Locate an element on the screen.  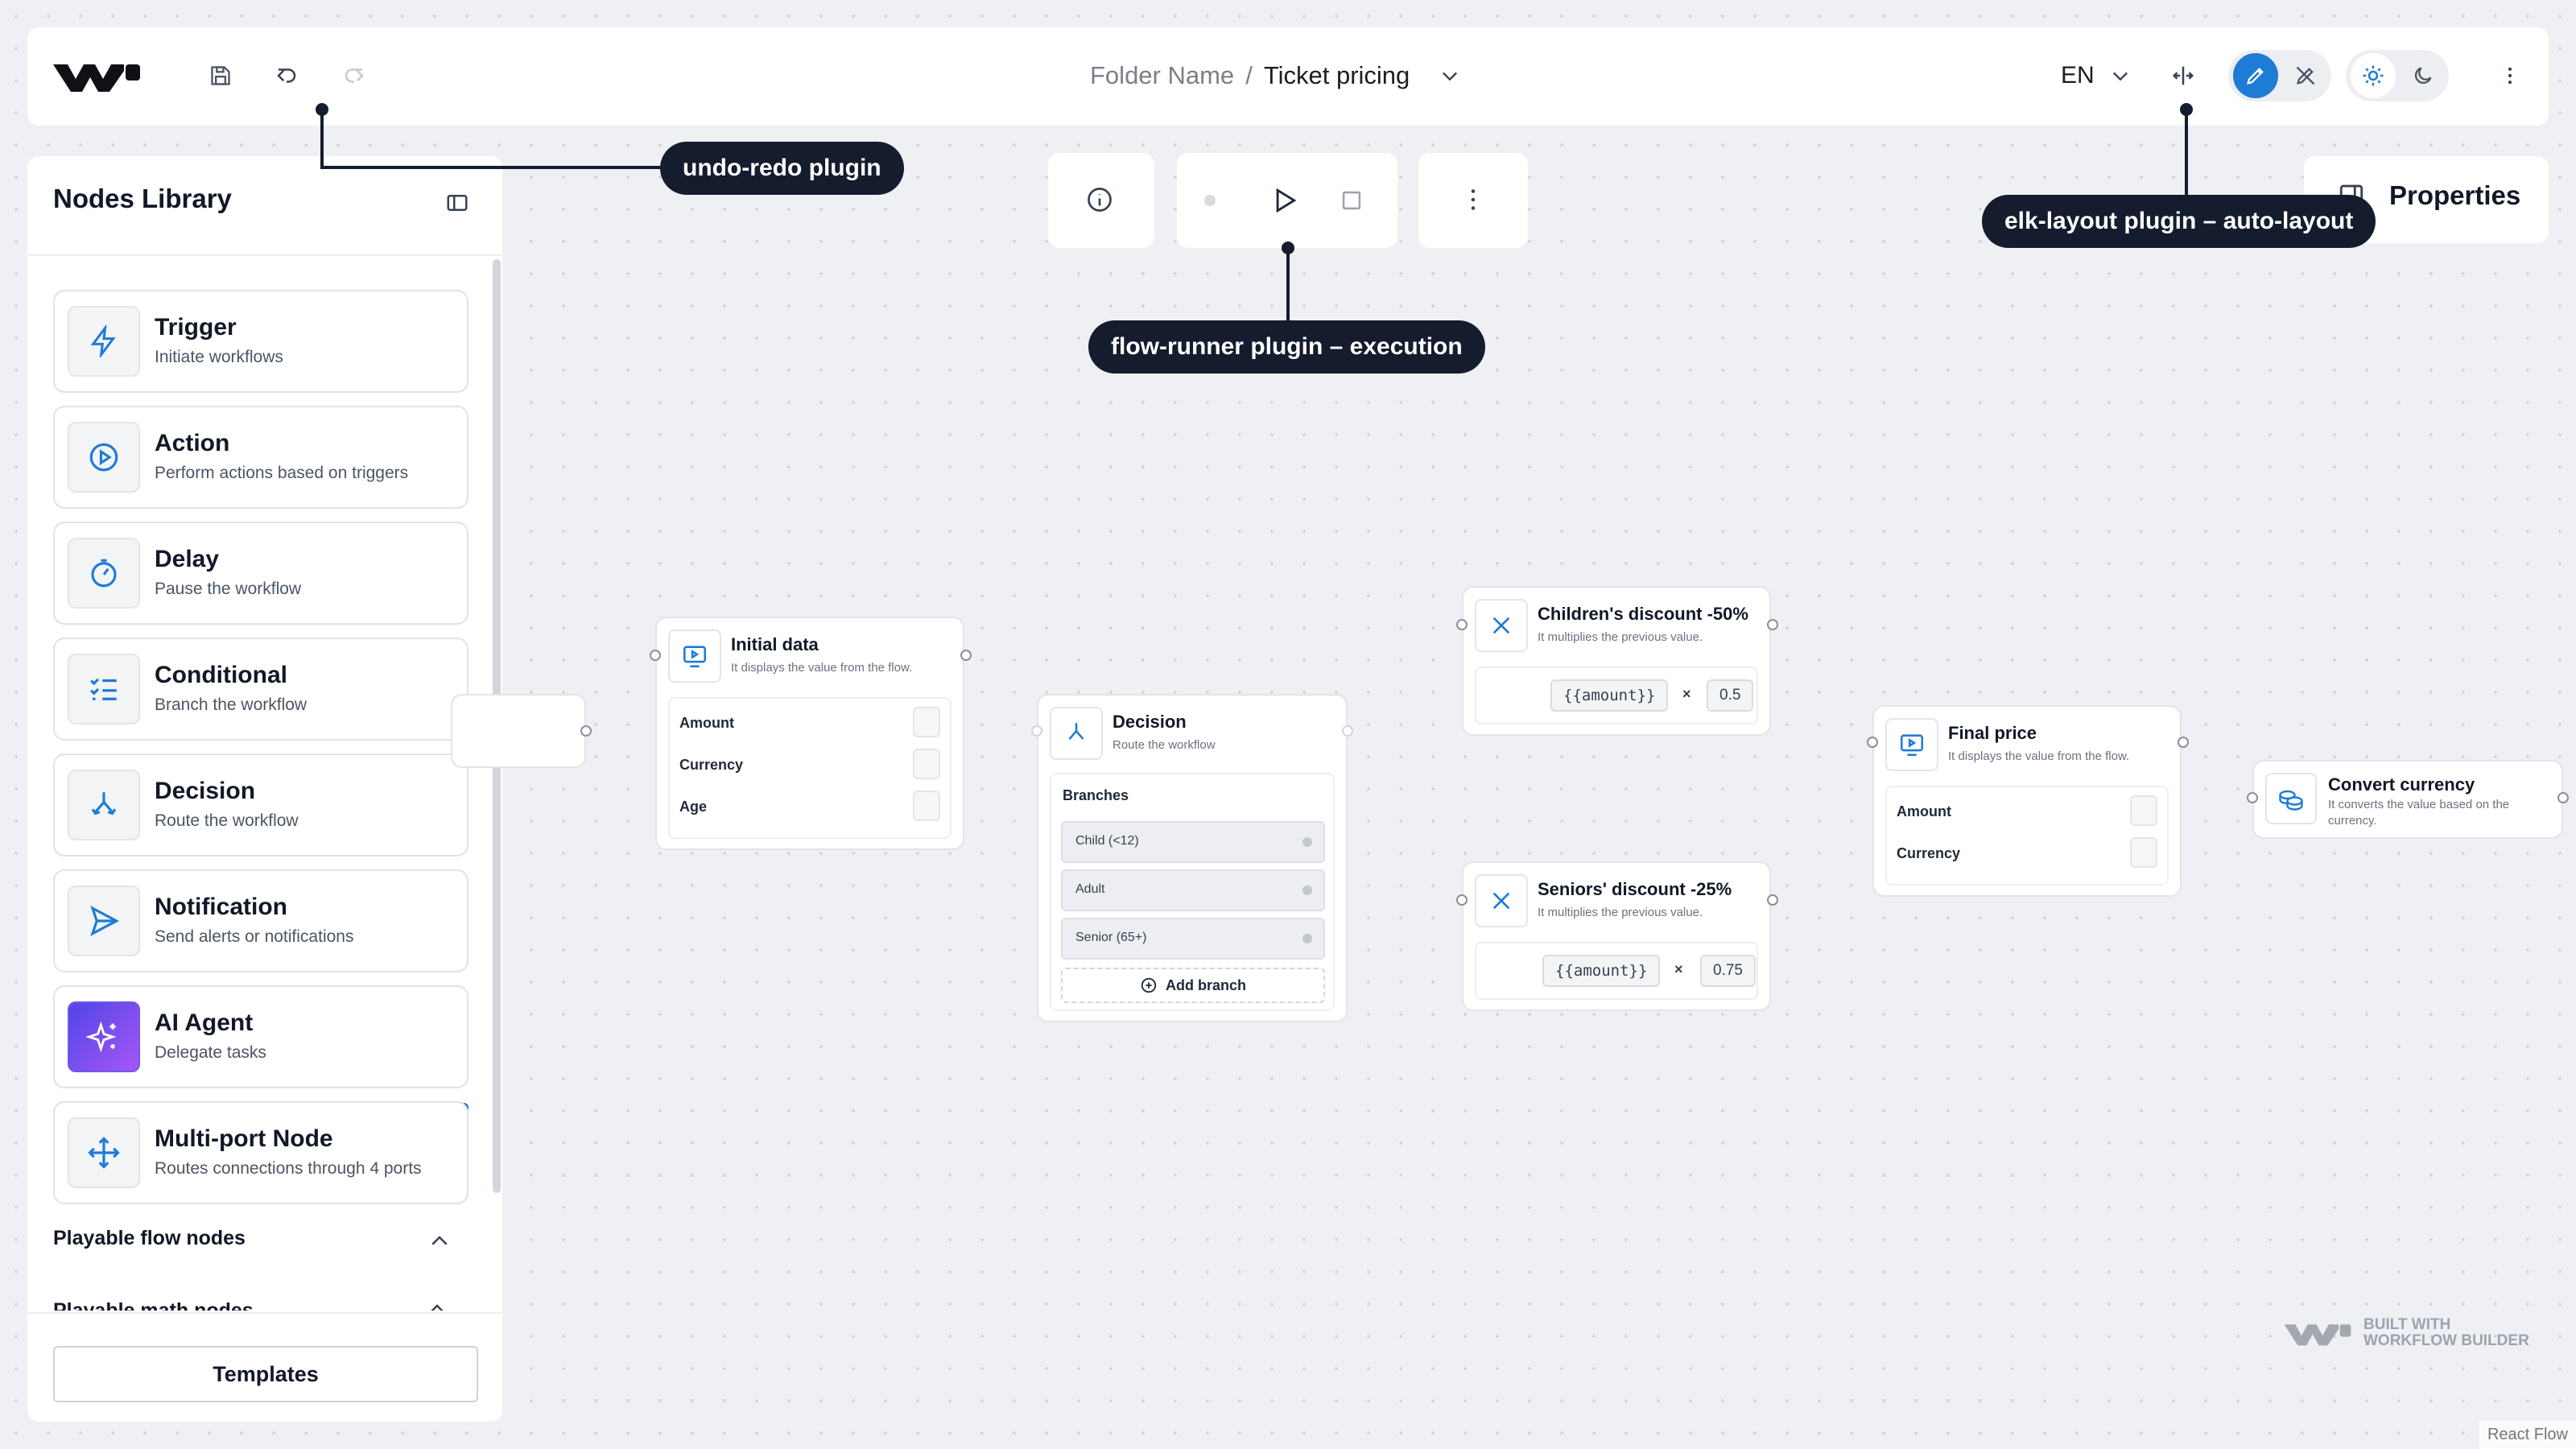
sun-icon is located at coordinates (2373, 75).